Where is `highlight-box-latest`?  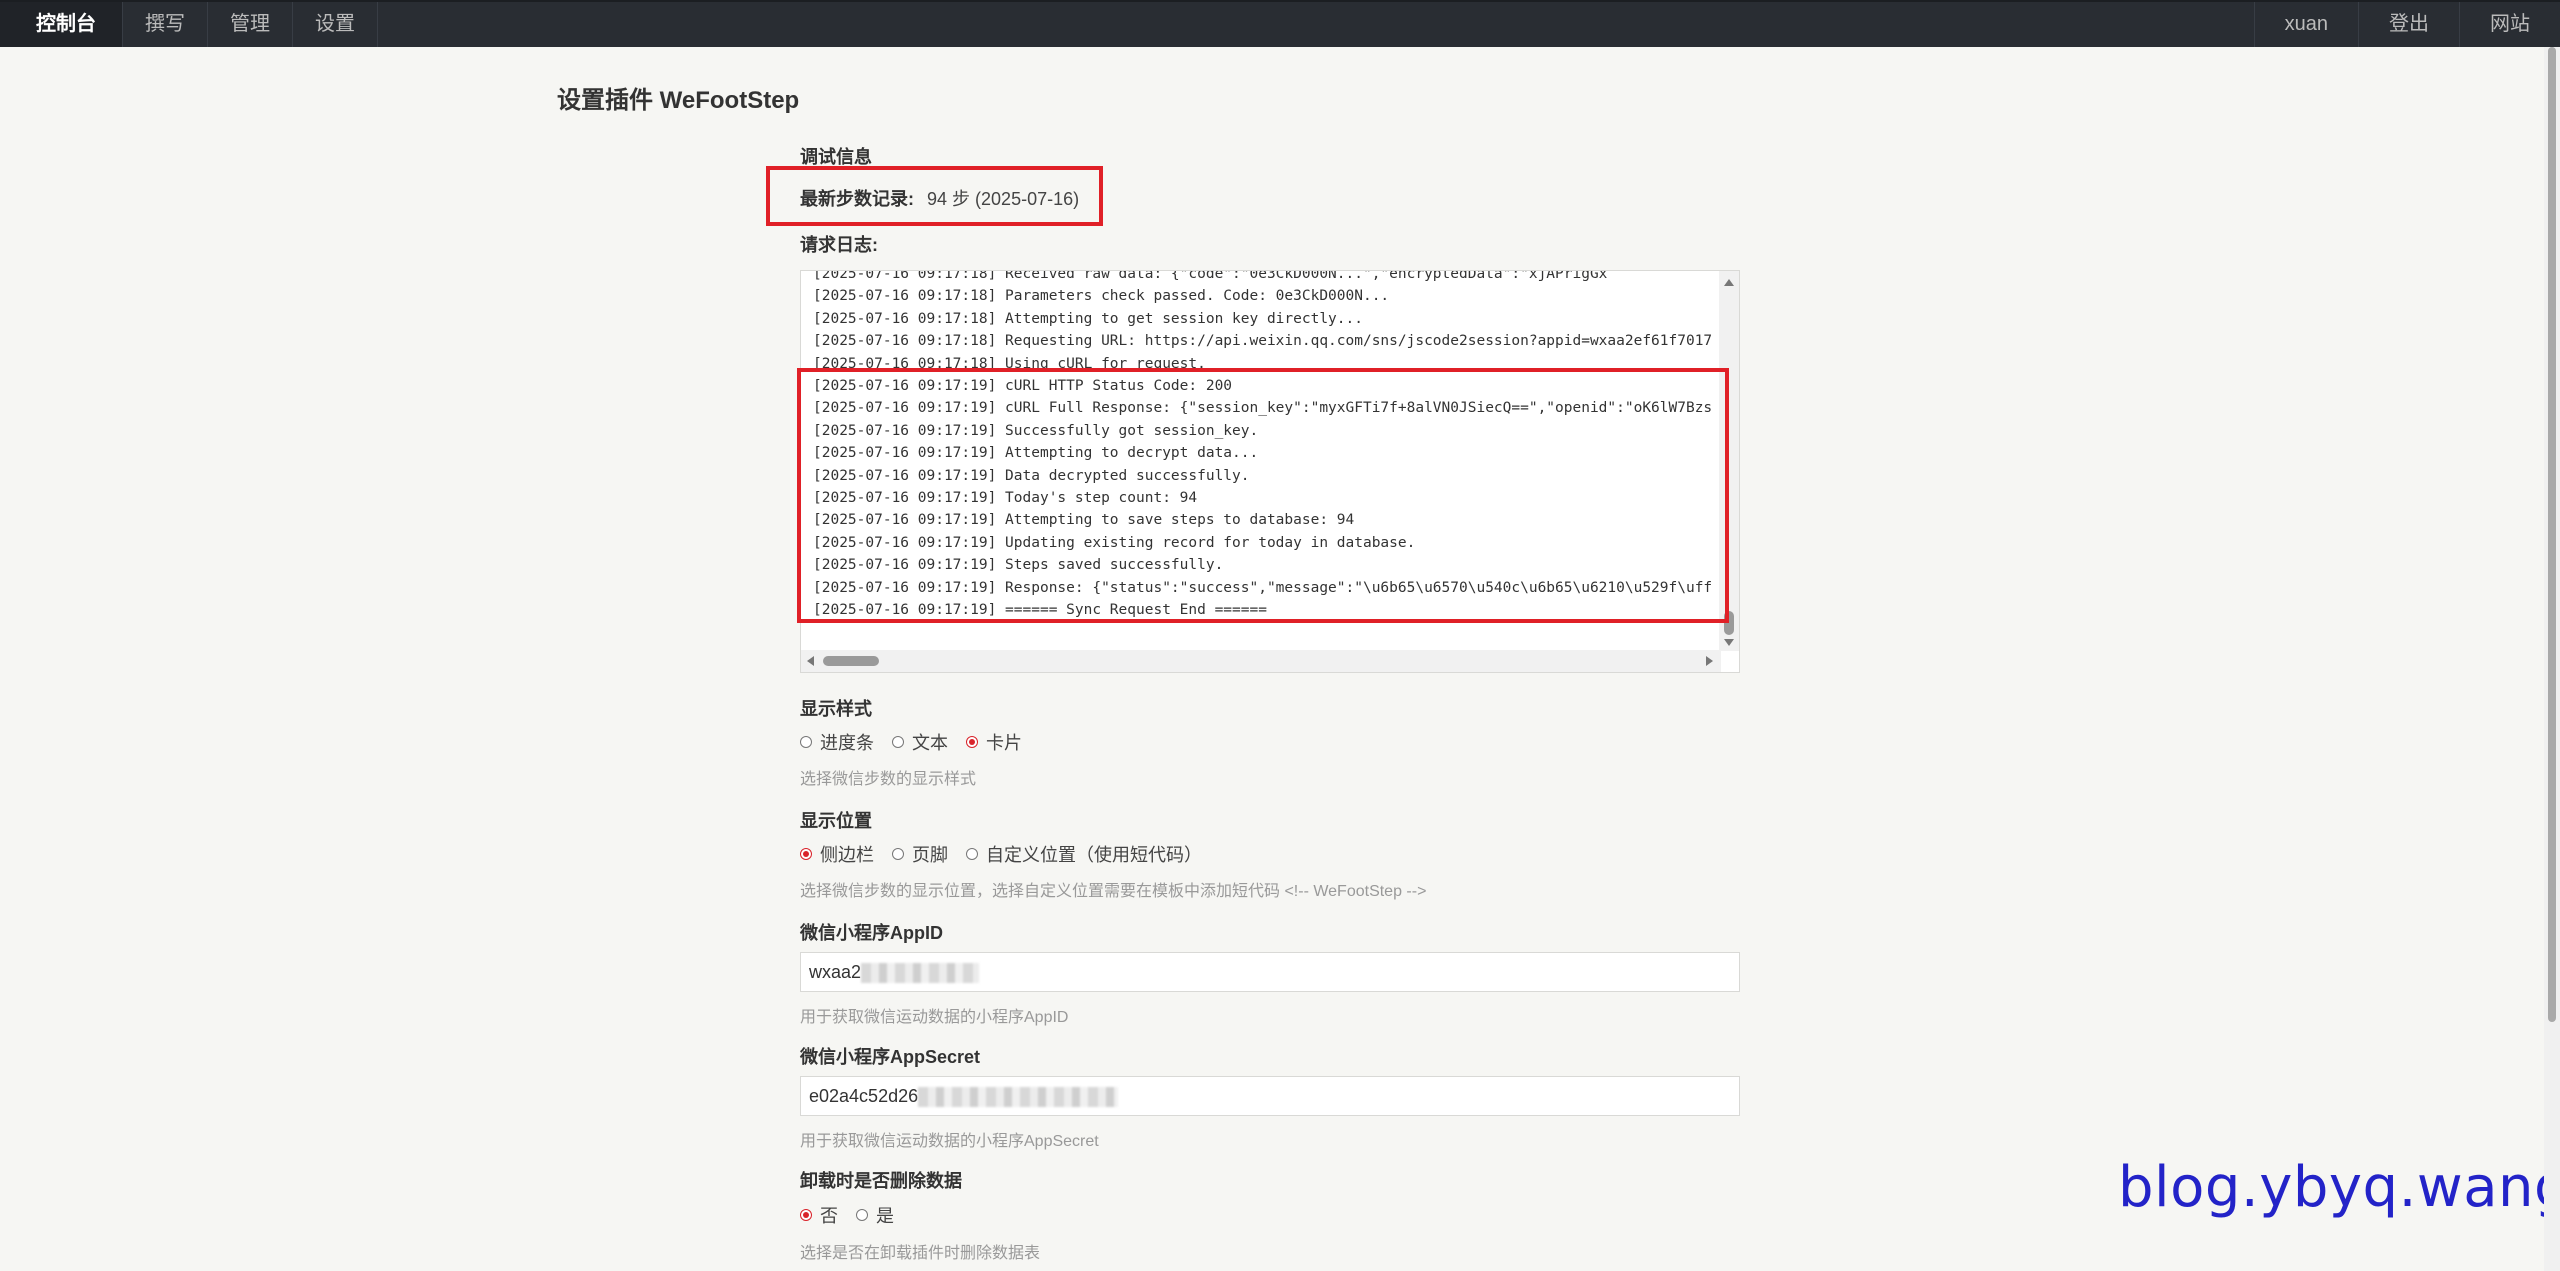 highlight-box-latest is located at coordinates (934, 196).